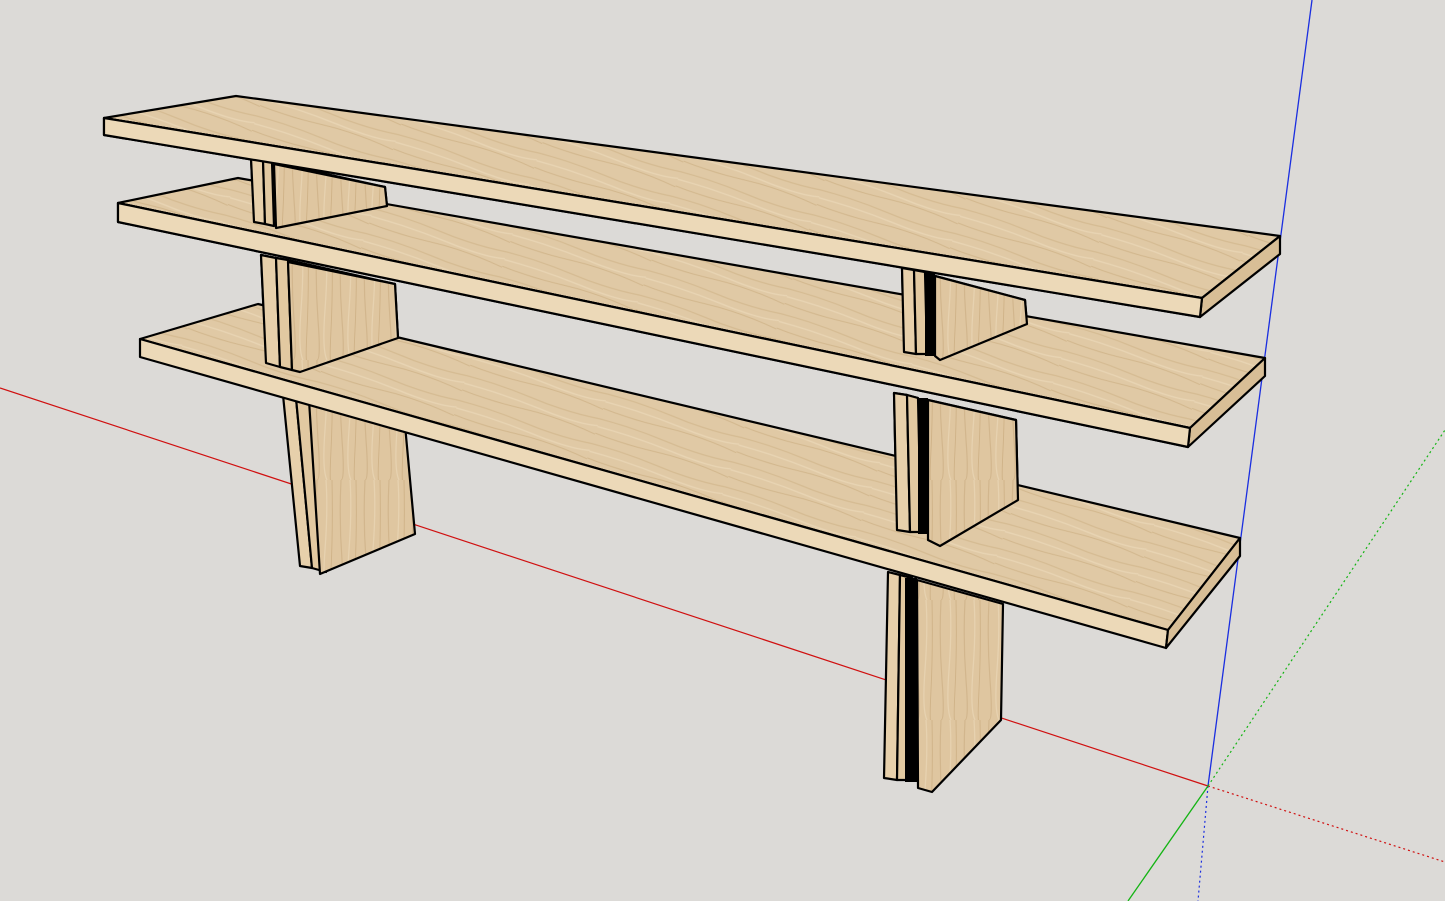 The image size is (1445, 901). What do you see at coordinates (1203, 843) in the screenshot?
I see `blue-axis-dotted` at bounding box center [1203, 843].